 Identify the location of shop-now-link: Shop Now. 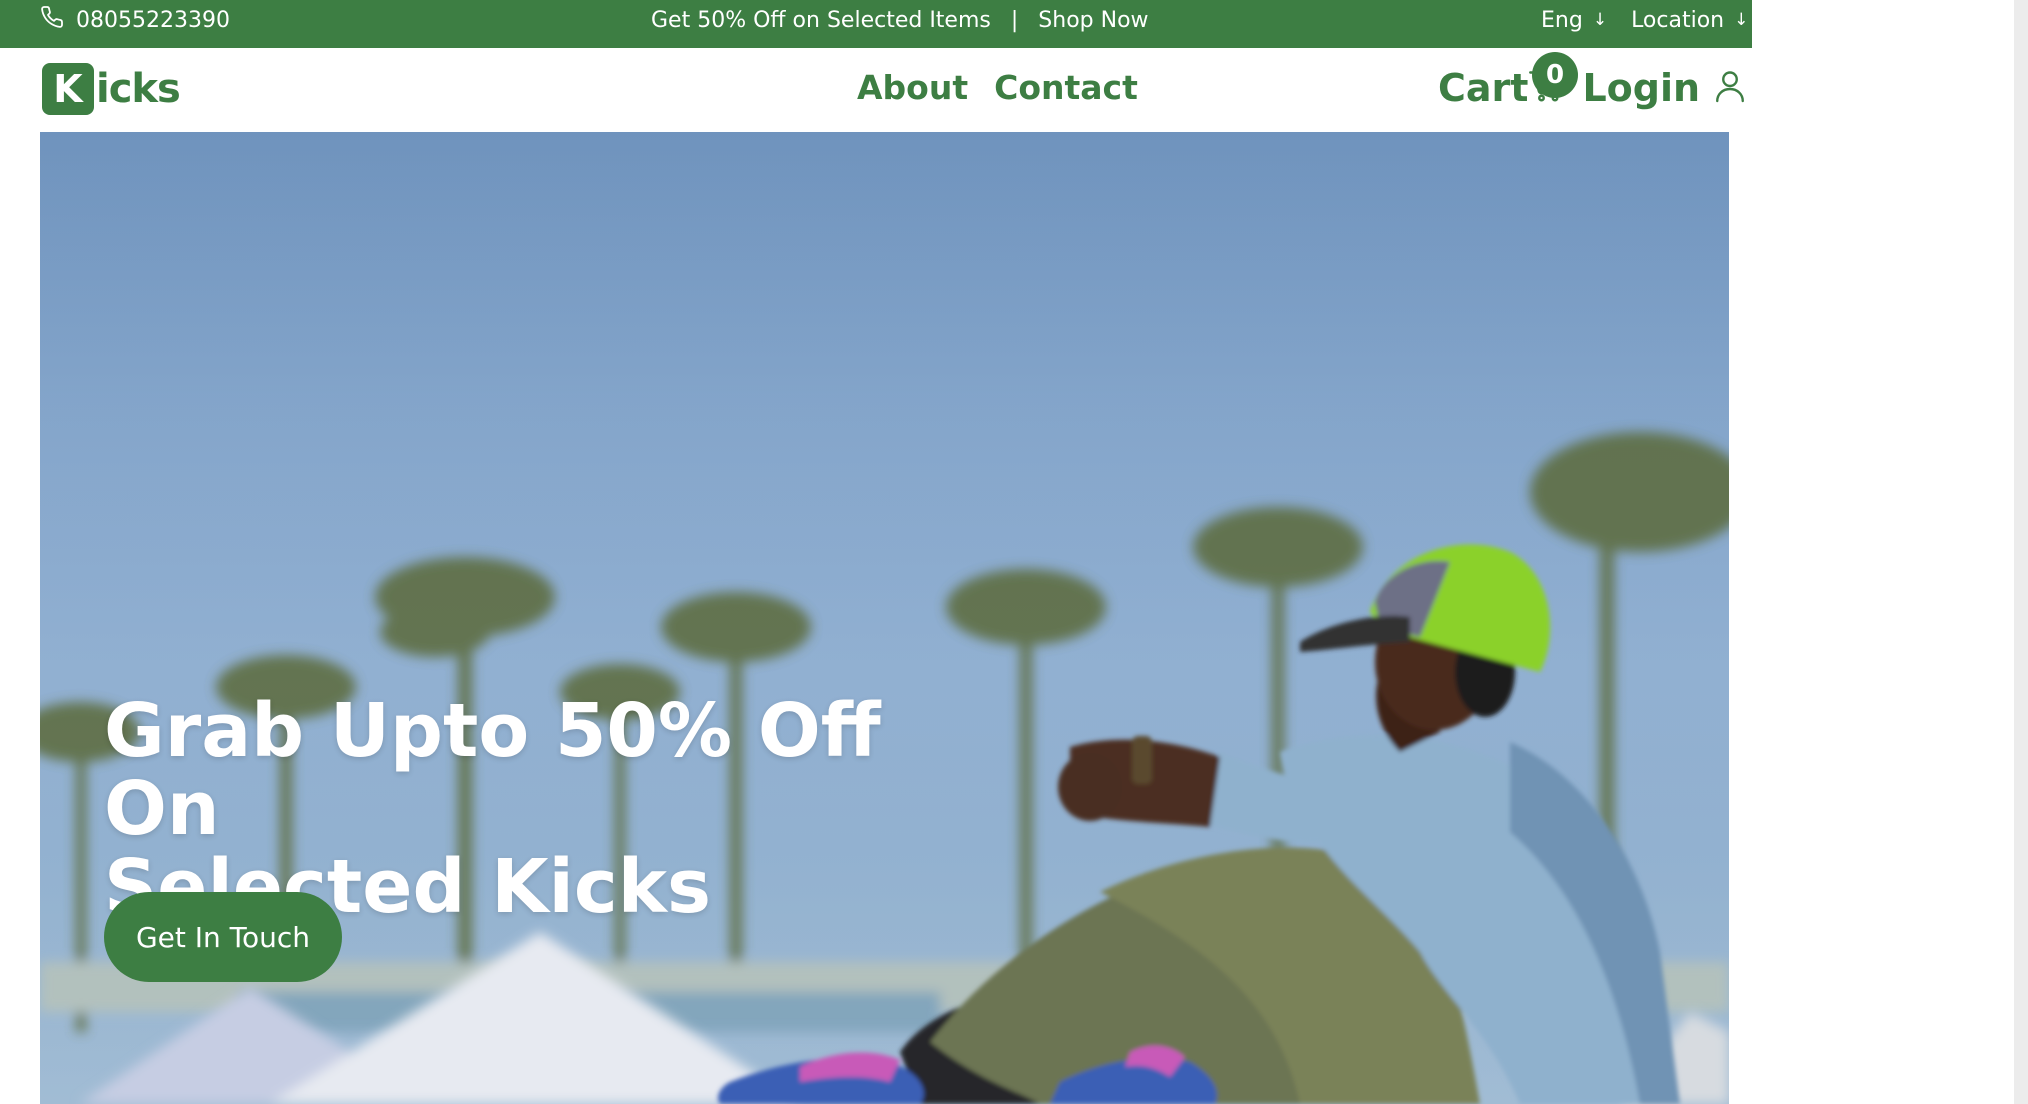
(1093, 20).